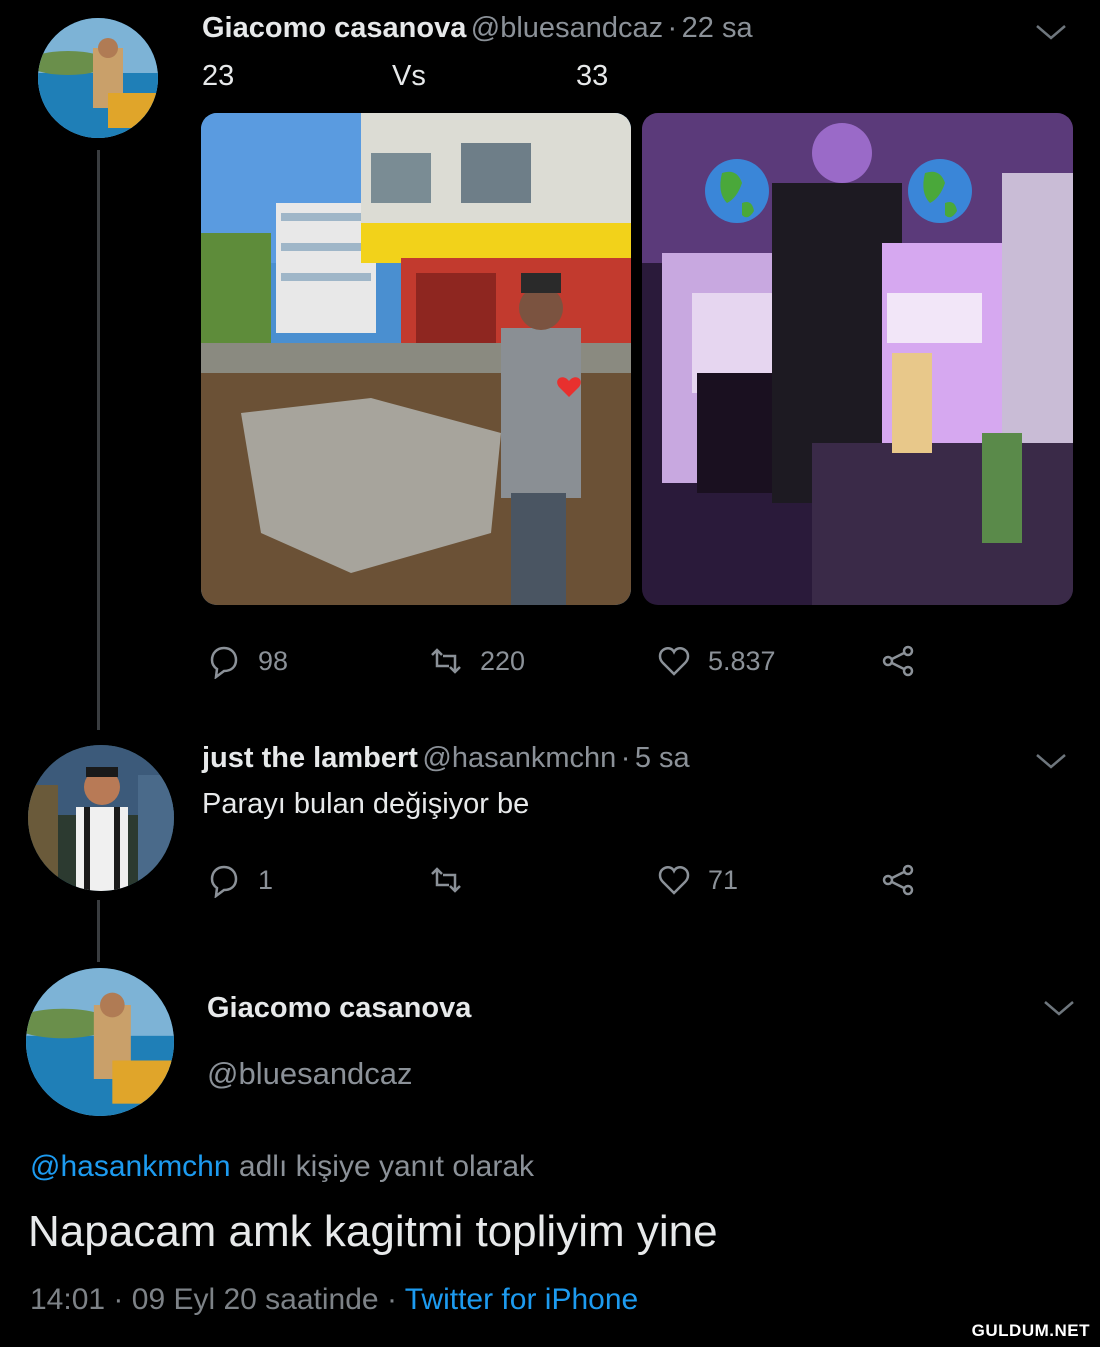 The width and height of the screenshot is (1100, 1347). What do you see at coordinates (857, 359) in the screenshot?
I see `tweet-photo-right` at bounding box center [857, 359].